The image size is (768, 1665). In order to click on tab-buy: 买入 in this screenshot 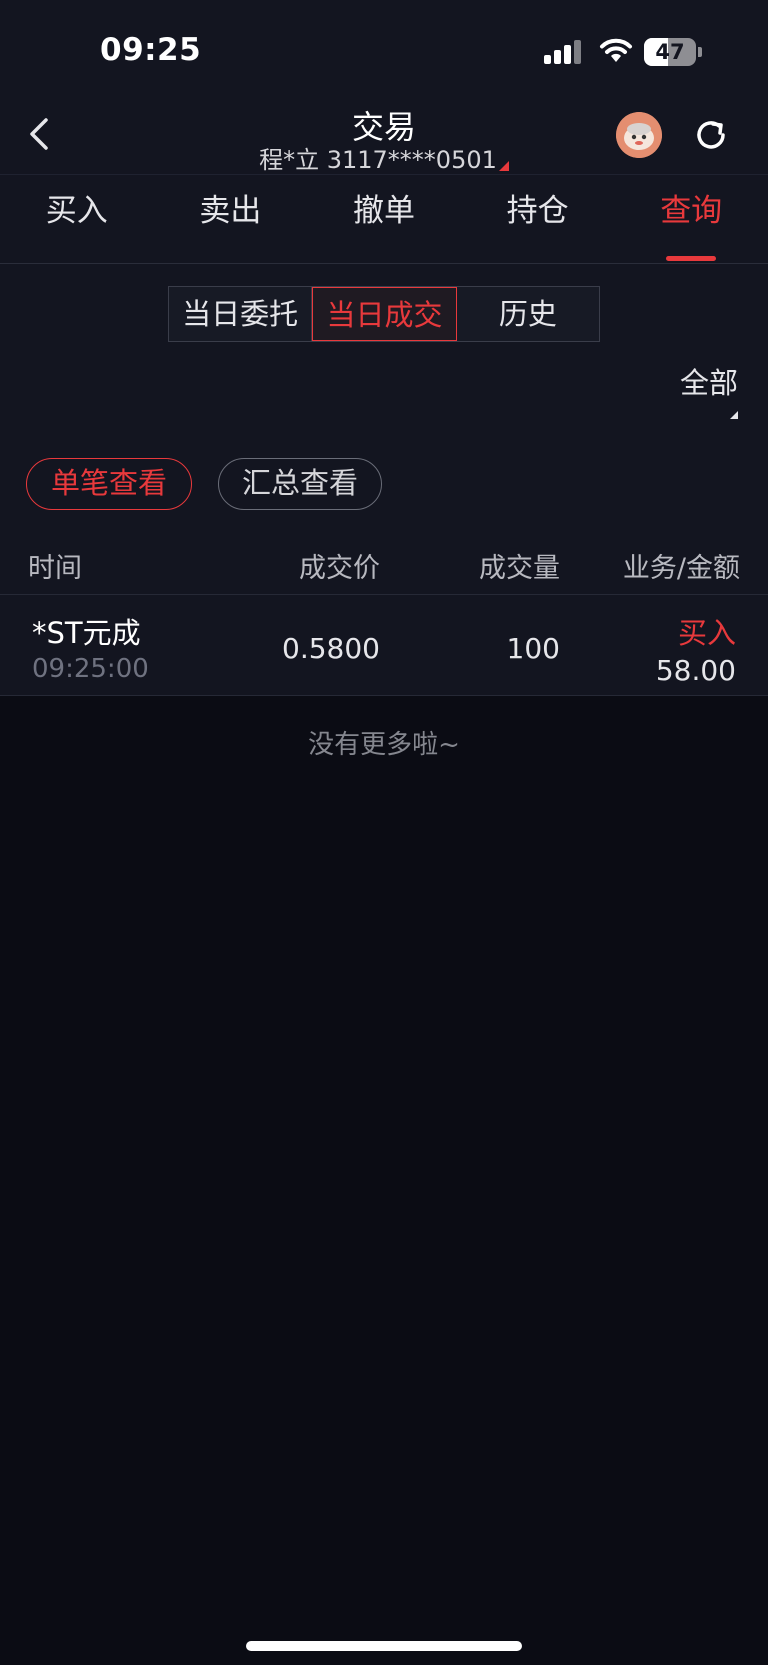, I will do `click(77, 219)`.